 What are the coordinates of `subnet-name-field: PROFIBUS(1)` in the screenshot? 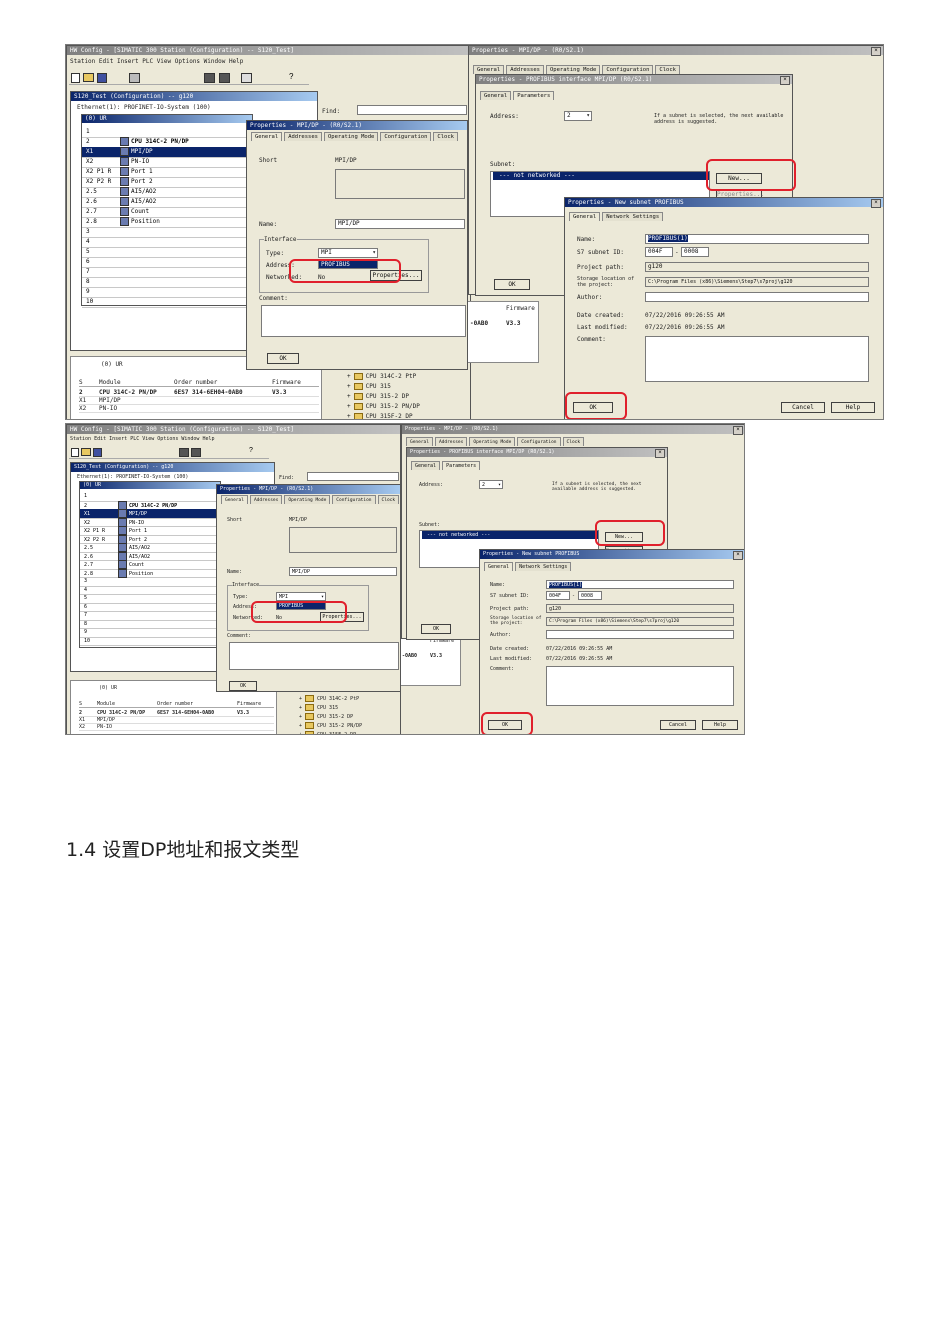 It's located at (757, 239).